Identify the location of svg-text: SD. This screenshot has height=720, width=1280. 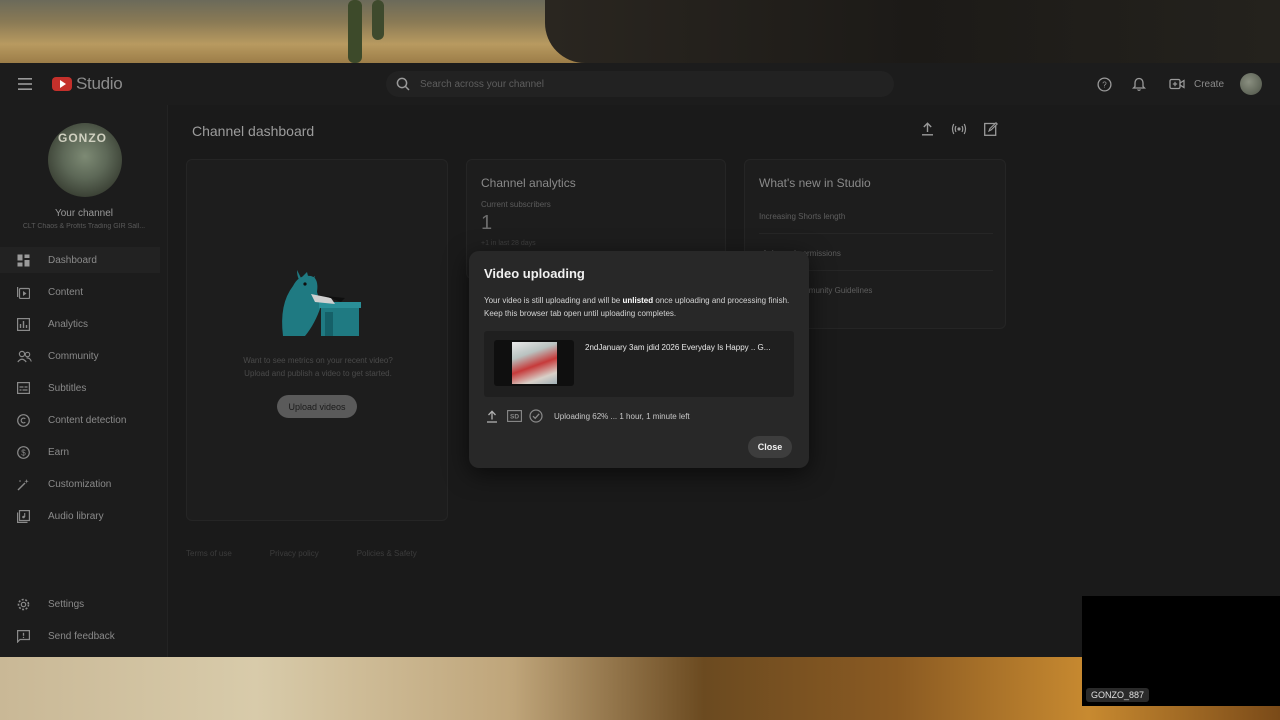
(513, 417).